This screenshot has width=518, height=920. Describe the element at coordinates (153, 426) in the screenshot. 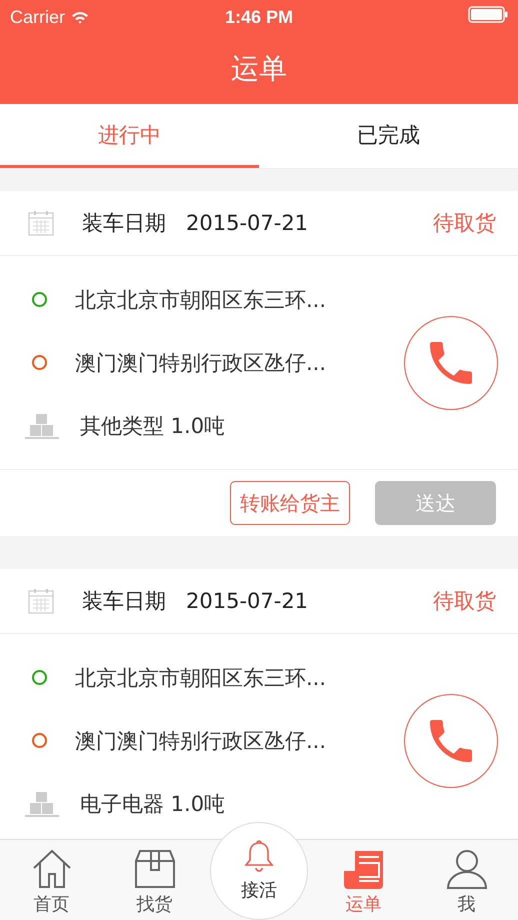

I see `cargo-info: 其他类型 1.0吨` at that location.